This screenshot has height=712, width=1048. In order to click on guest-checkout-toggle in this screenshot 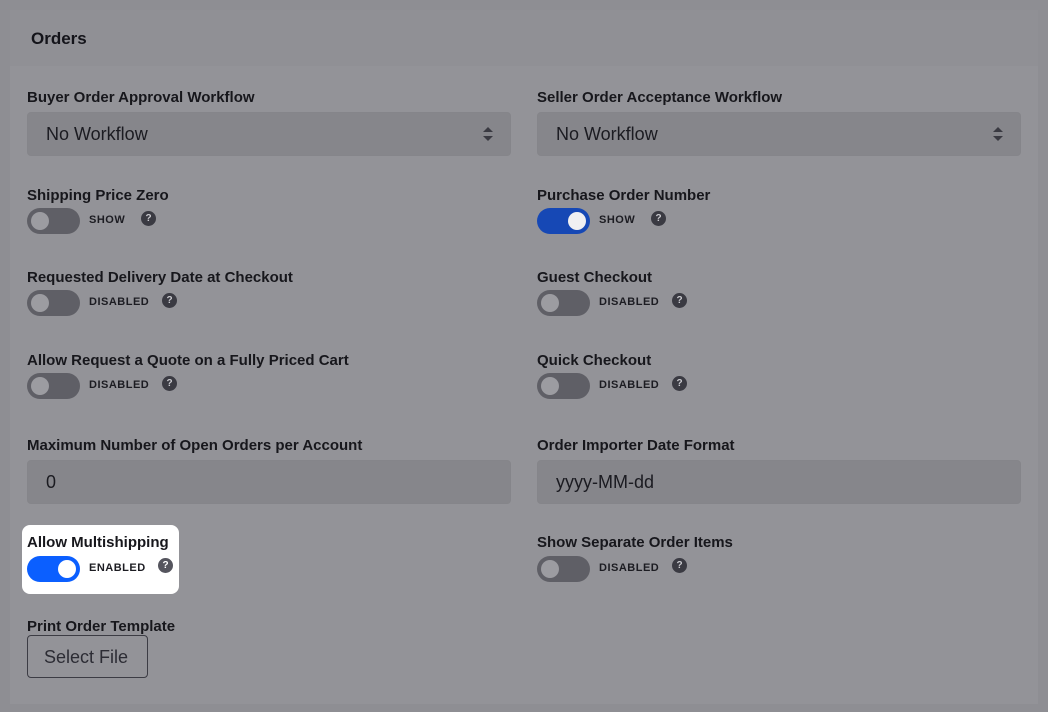, I will do `click(563, 303)`.